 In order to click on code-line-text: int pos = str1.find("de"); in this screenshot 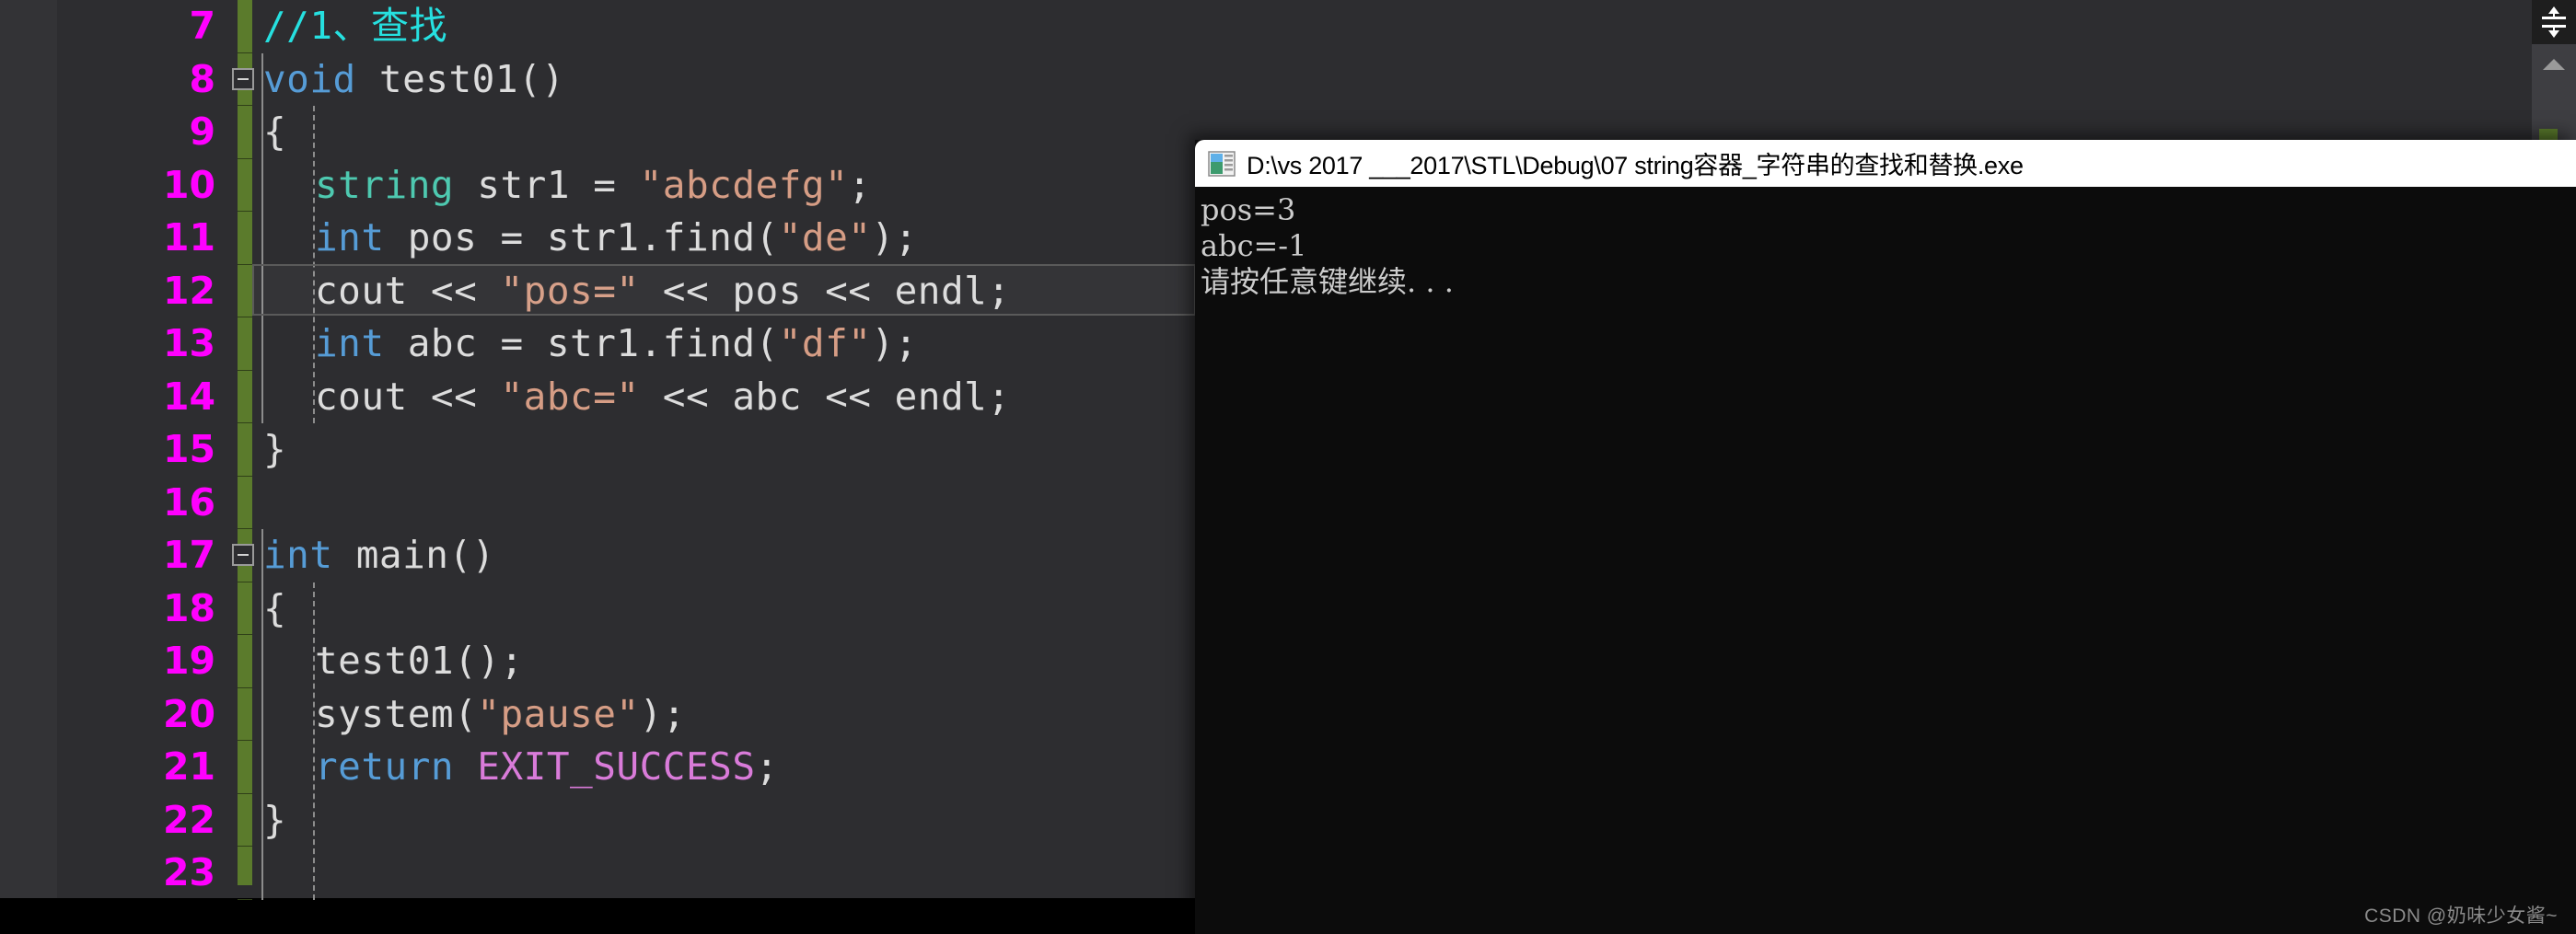, I will do `click(611, 238)`.